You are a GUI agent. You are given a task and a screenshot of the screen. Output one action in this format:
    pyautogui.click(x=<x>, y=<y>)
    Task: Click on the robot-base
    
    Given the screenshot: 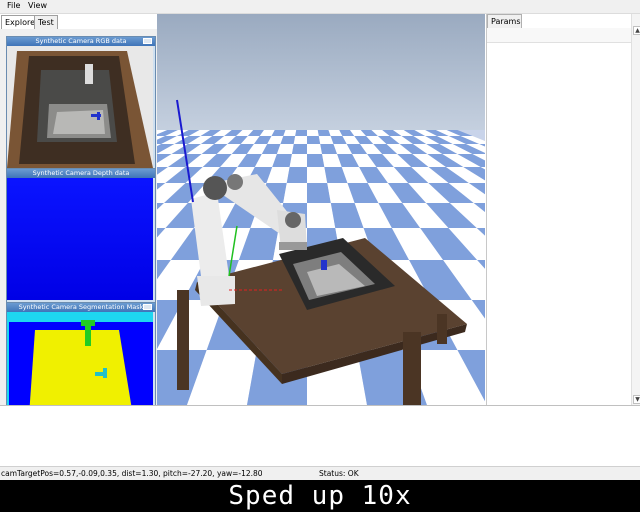 What is the action you would take?
    pyautogui.click(x=216, y=291)
    